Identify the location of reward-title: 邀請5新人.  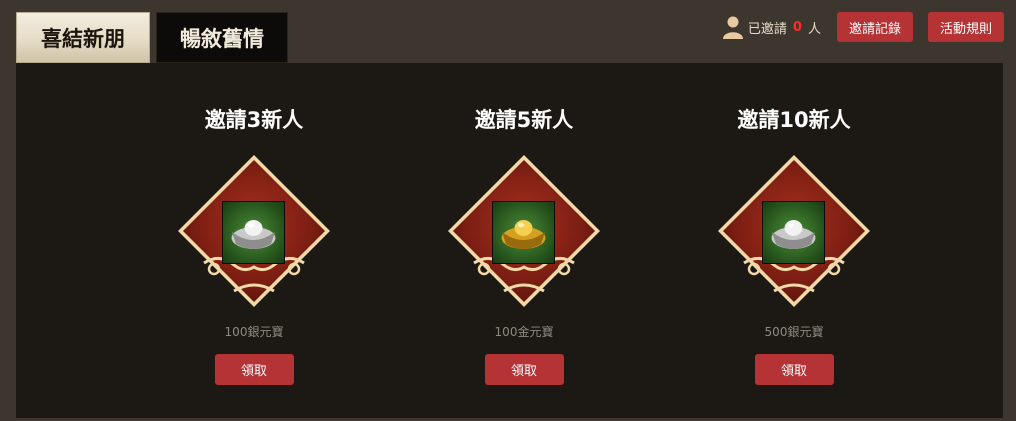
(524, 120).